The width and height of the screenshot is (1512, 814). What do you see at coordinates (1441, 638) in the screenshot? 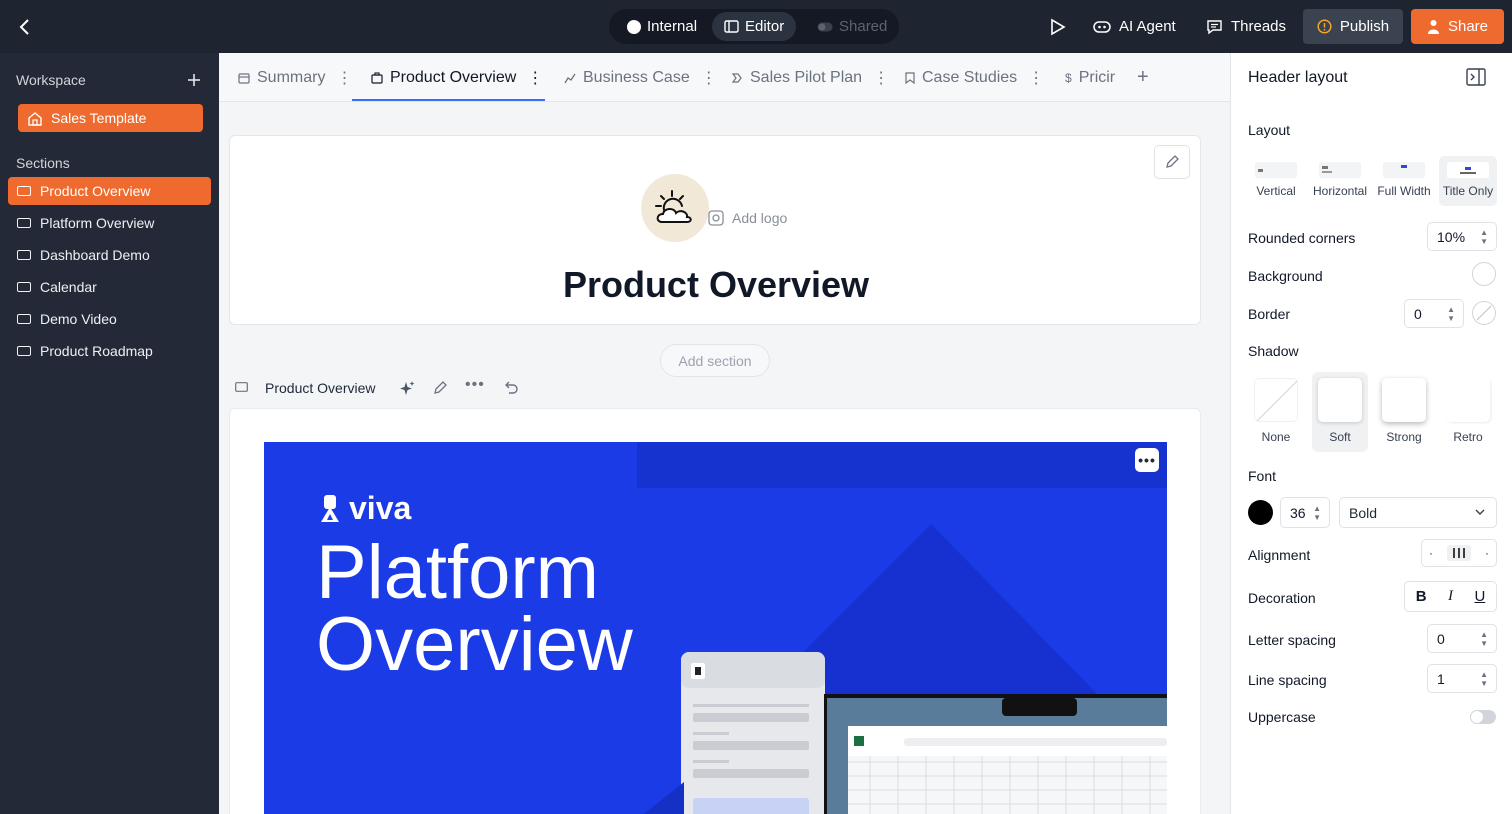
I see `letter-spacing-value: 0` at bounding box center [1441, 638].